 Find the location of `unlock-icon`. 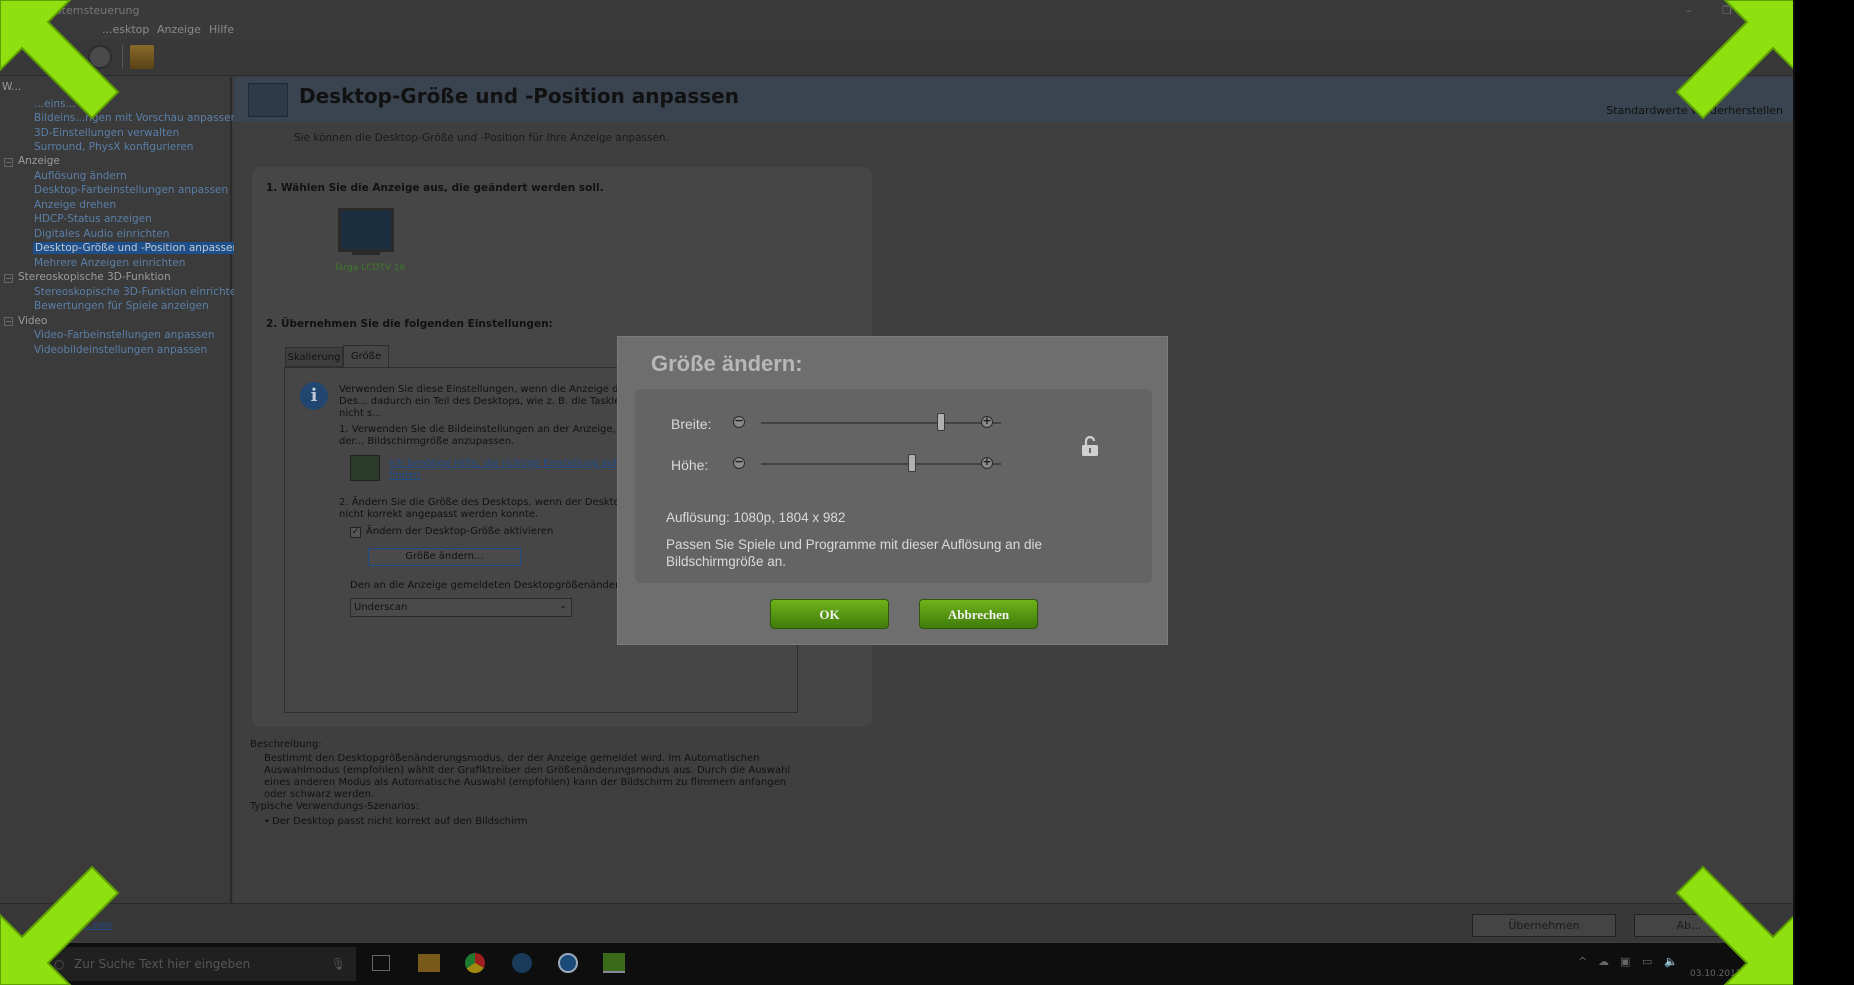

unlock-icon is located at coordinates (1090, 446).